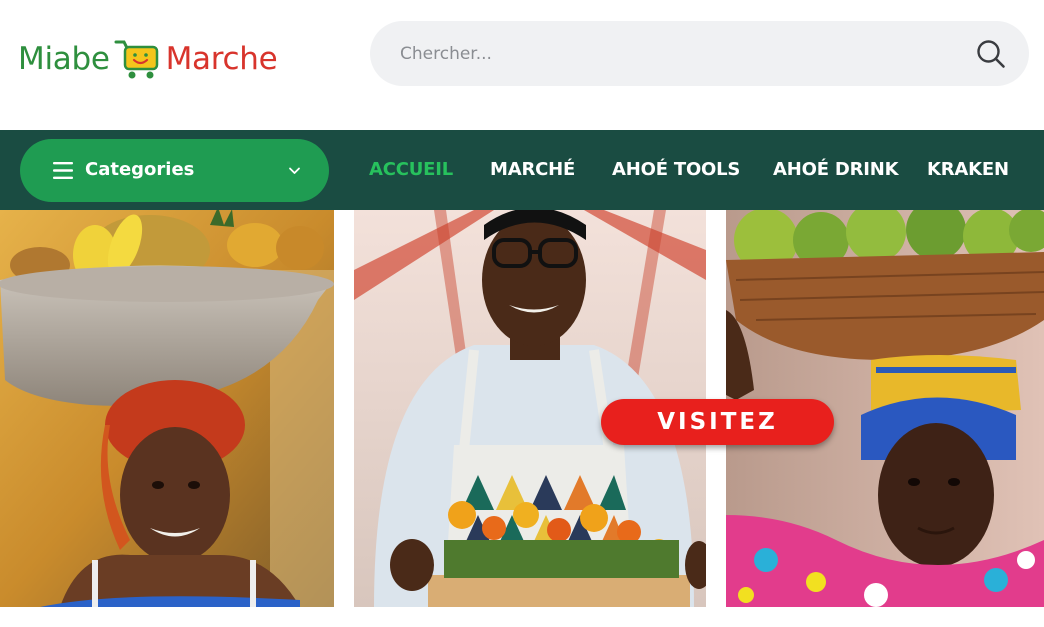  I want to click on search-bar, so click(699, 53).